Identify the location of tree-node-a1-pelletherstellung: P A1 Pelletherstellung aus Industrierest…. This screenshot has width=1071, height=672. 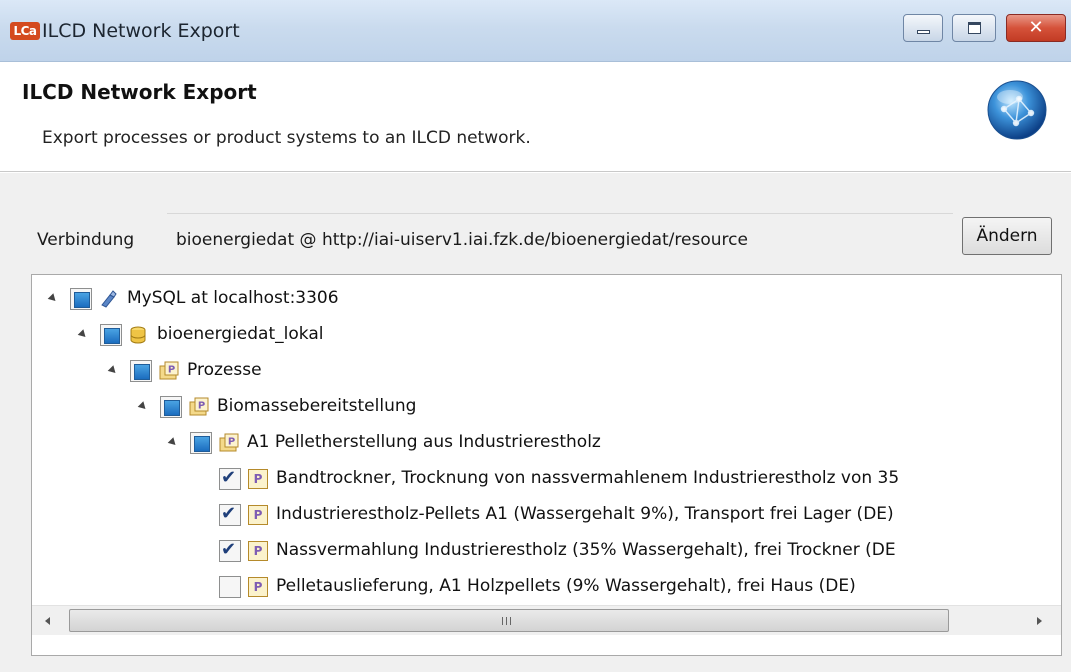
(532, 443).